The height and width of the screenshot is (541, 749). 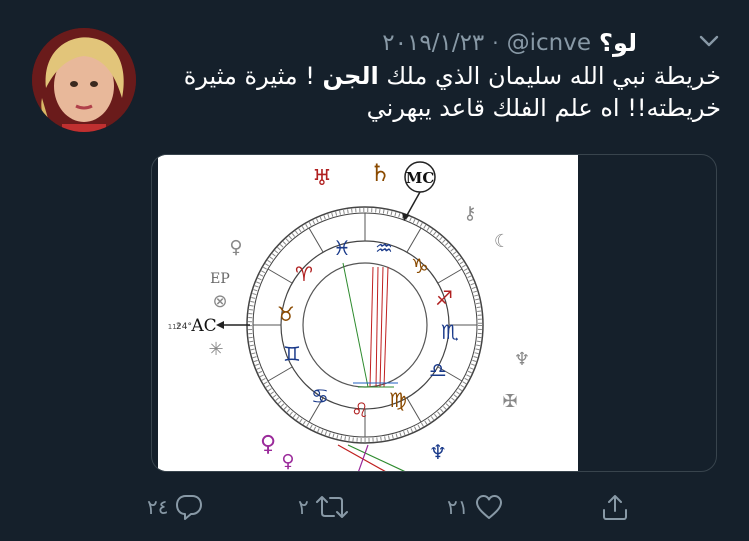 What do you see at coordinates (332, 507) in the screenshot?
I see `retweet-icon` at bounding box center [332, 507].